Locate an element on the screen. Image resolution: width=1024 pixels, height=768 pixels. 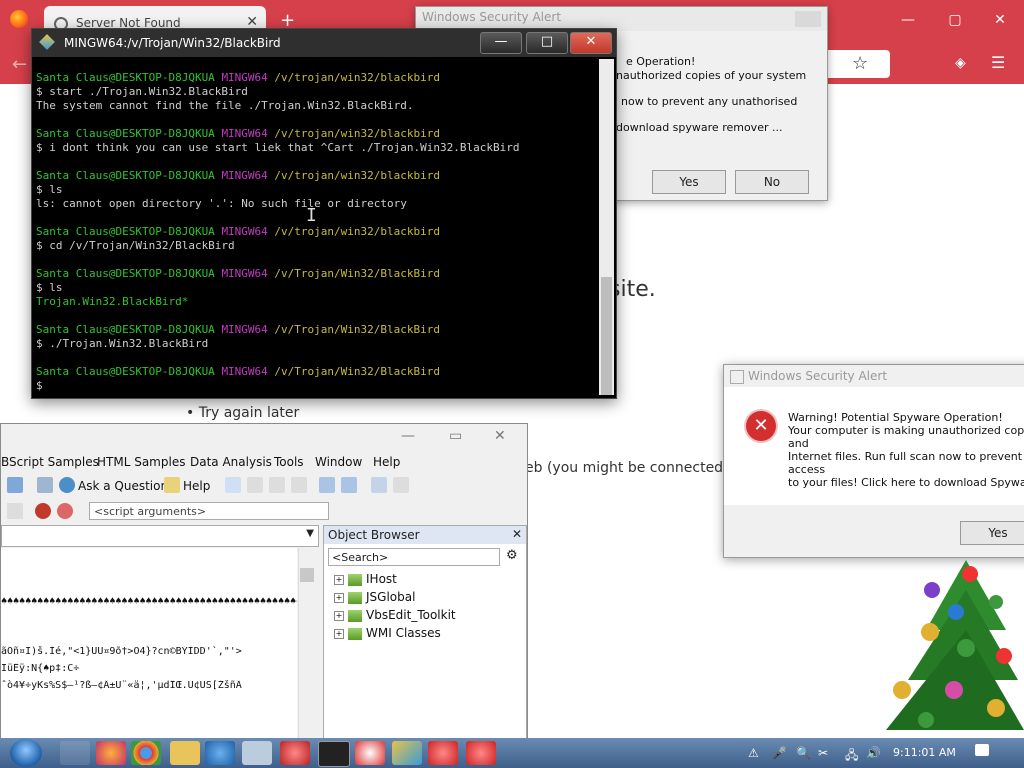
menu-item-tools: Tools is located at coordinates (289, 462).